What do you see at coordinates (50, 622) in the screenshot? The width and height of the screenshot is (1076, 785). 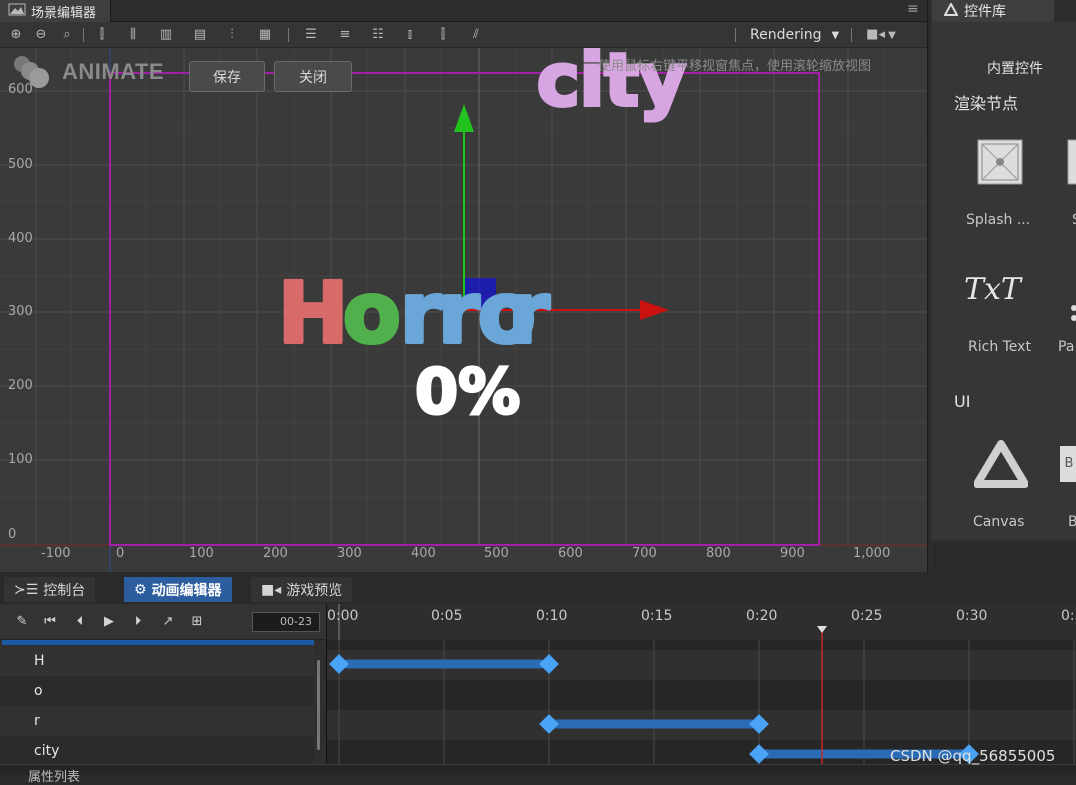 I see `jump-start-icon: ⏮` at bounding box center [50, 622].